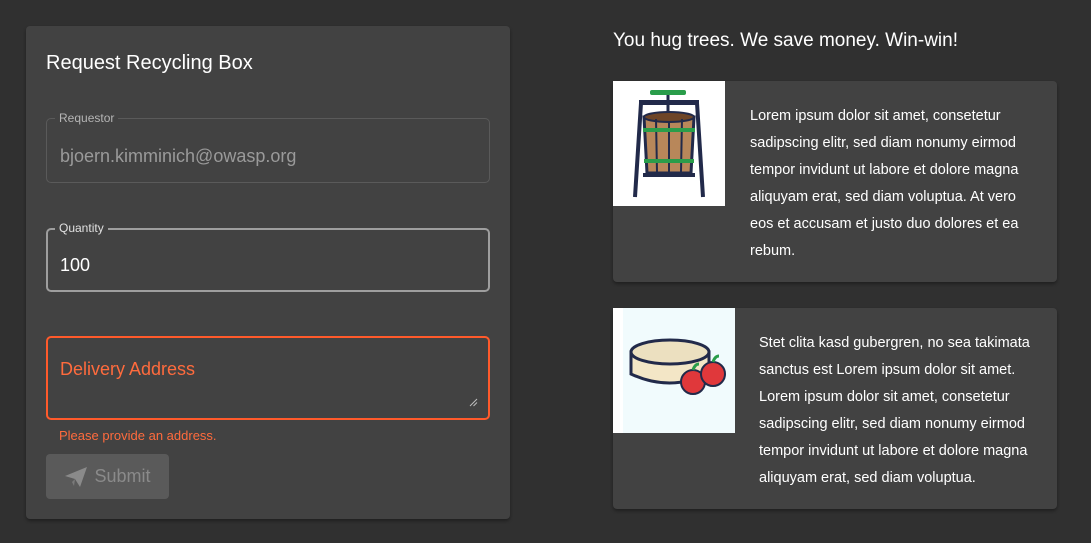 The image size is (1091, 543). I want to click on resize-handle-icon, so click(473, 402).